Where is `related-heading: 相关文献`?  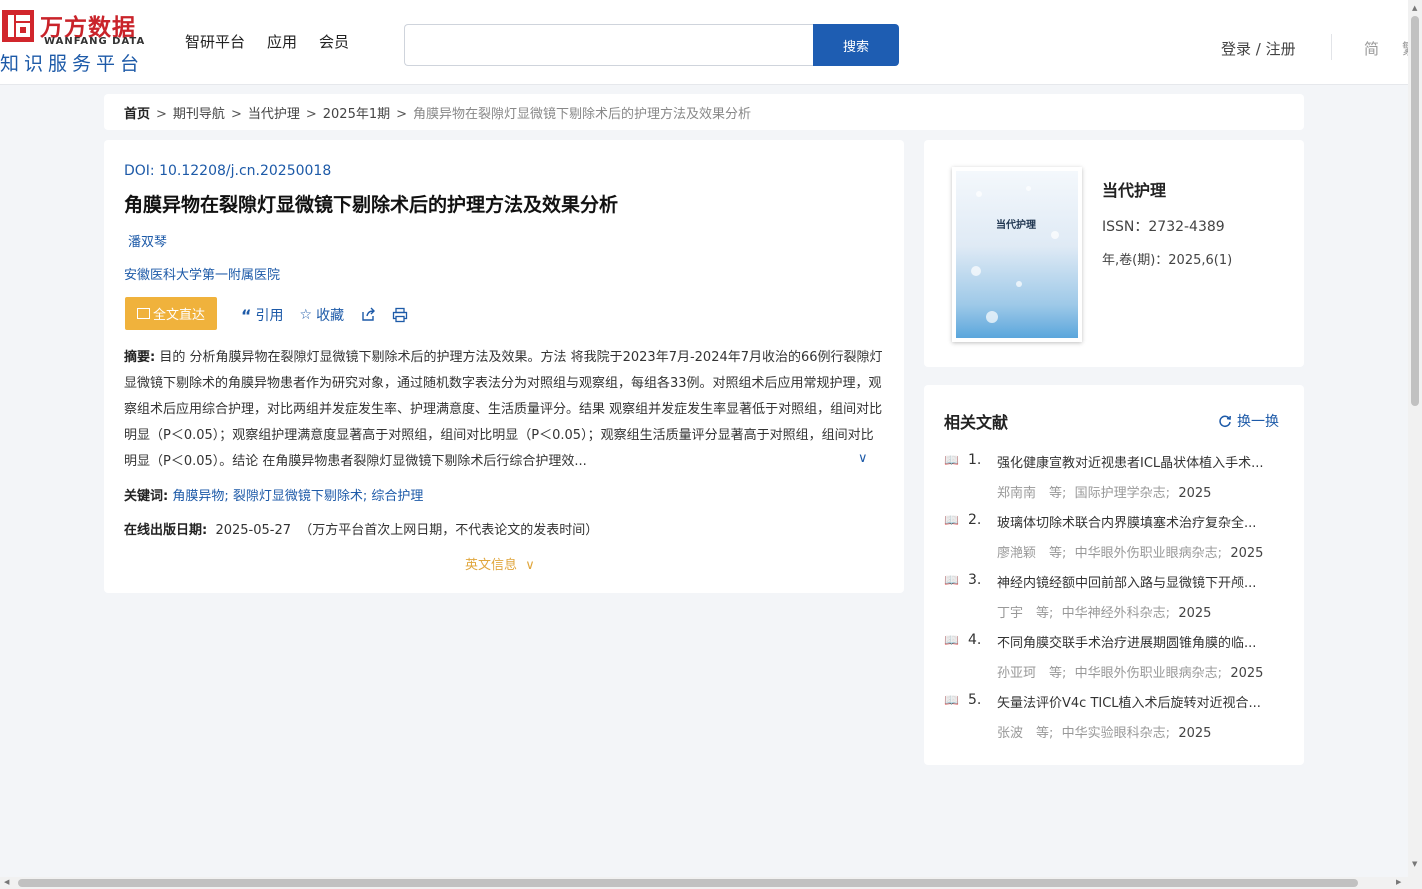 related-heading: 相关文献 is located at coordinates (976, 422).